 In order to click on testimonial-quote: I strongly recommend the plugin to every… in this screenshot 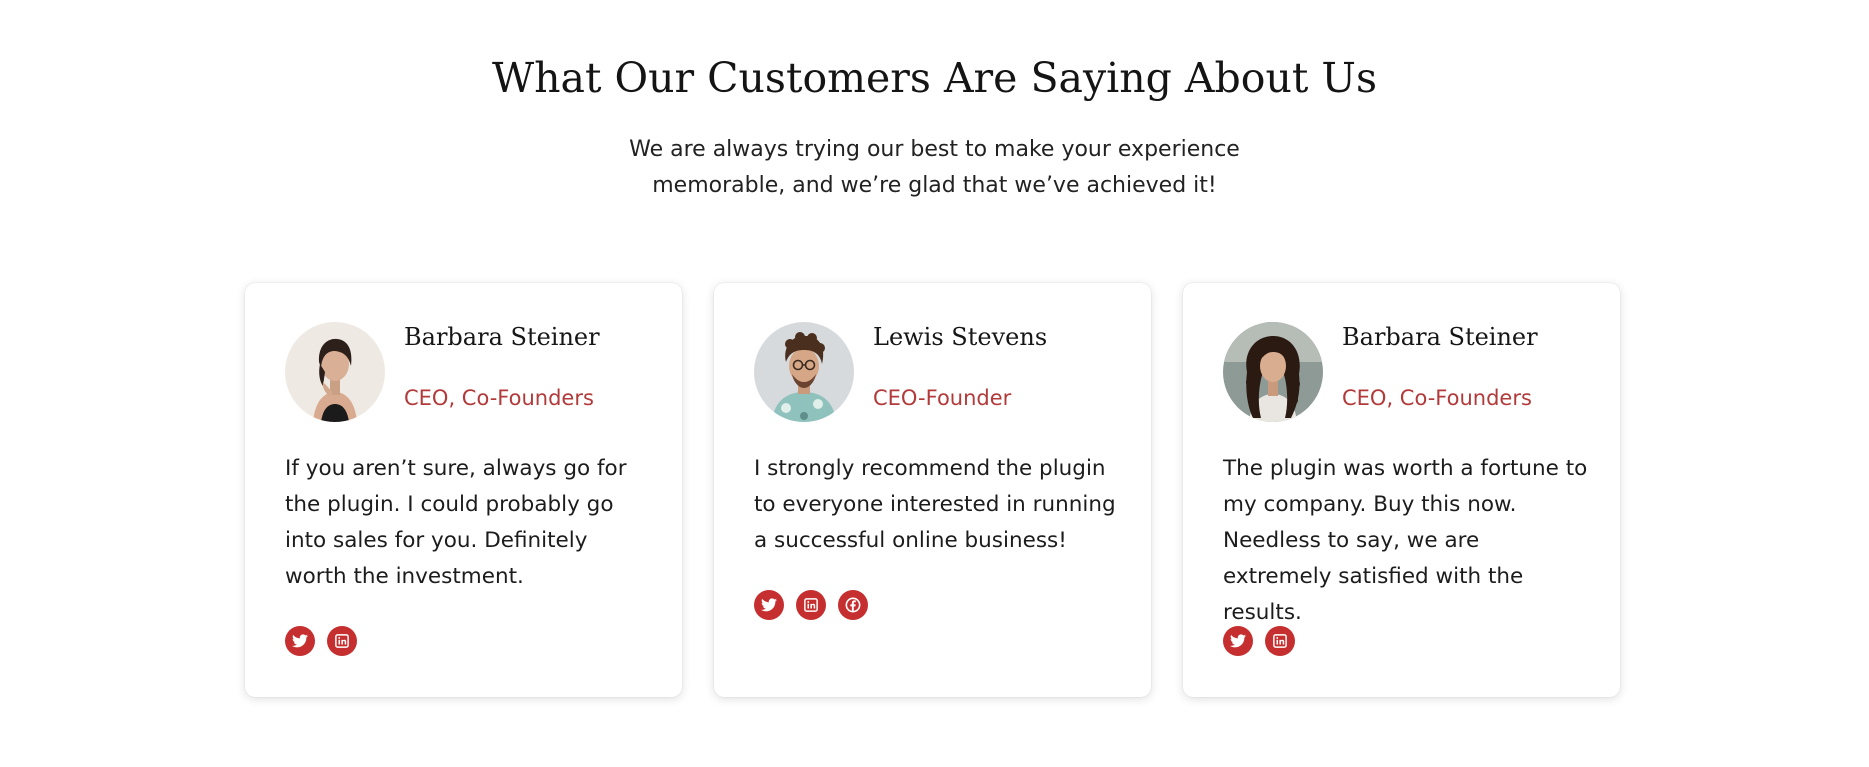, I will do `click(935, 504)`.